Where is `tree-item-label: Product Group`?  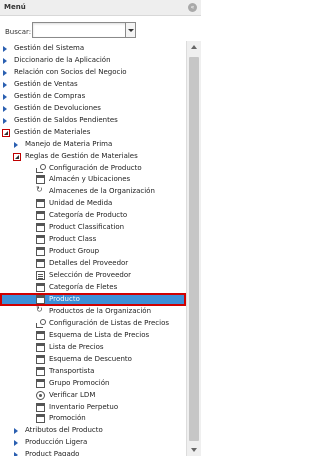 tree-item-label: Product Group is located at coordinates (74, 251).